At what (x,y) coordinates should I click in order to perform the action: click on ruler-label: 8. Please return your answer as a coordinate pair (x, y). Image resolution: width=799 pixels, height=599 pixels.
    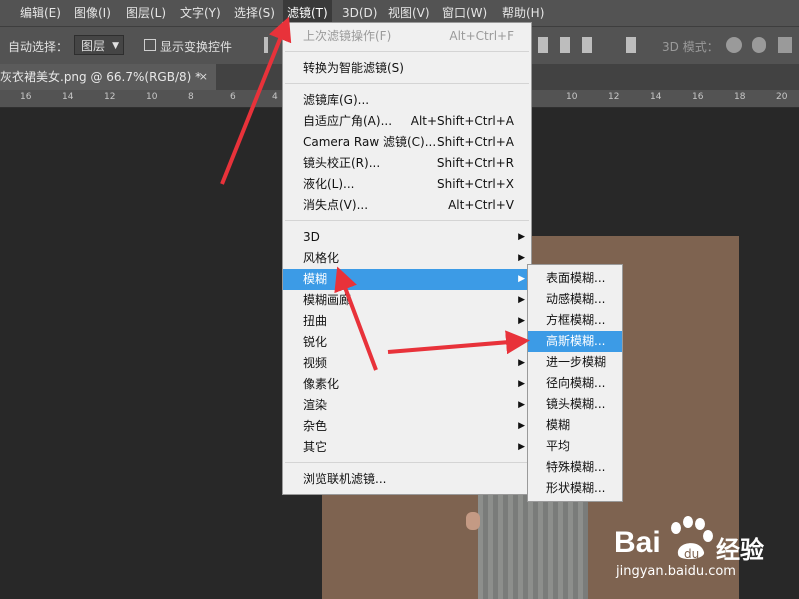
    Looking at the image, I should click on (191, 97).